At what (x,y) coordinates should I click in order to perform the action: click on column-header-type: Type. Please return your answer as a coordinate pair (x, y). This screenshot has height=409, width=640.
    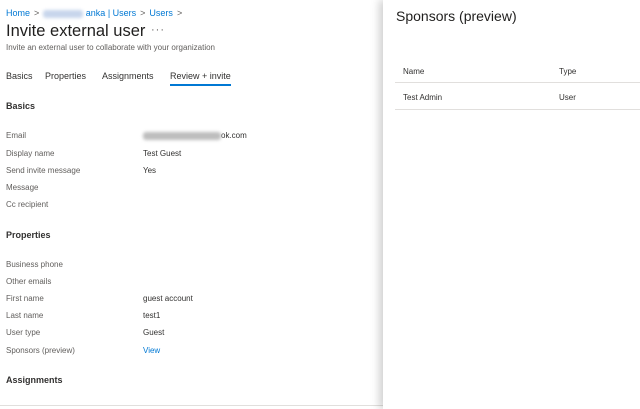
    Looking at the image, I should click on (567, 71).